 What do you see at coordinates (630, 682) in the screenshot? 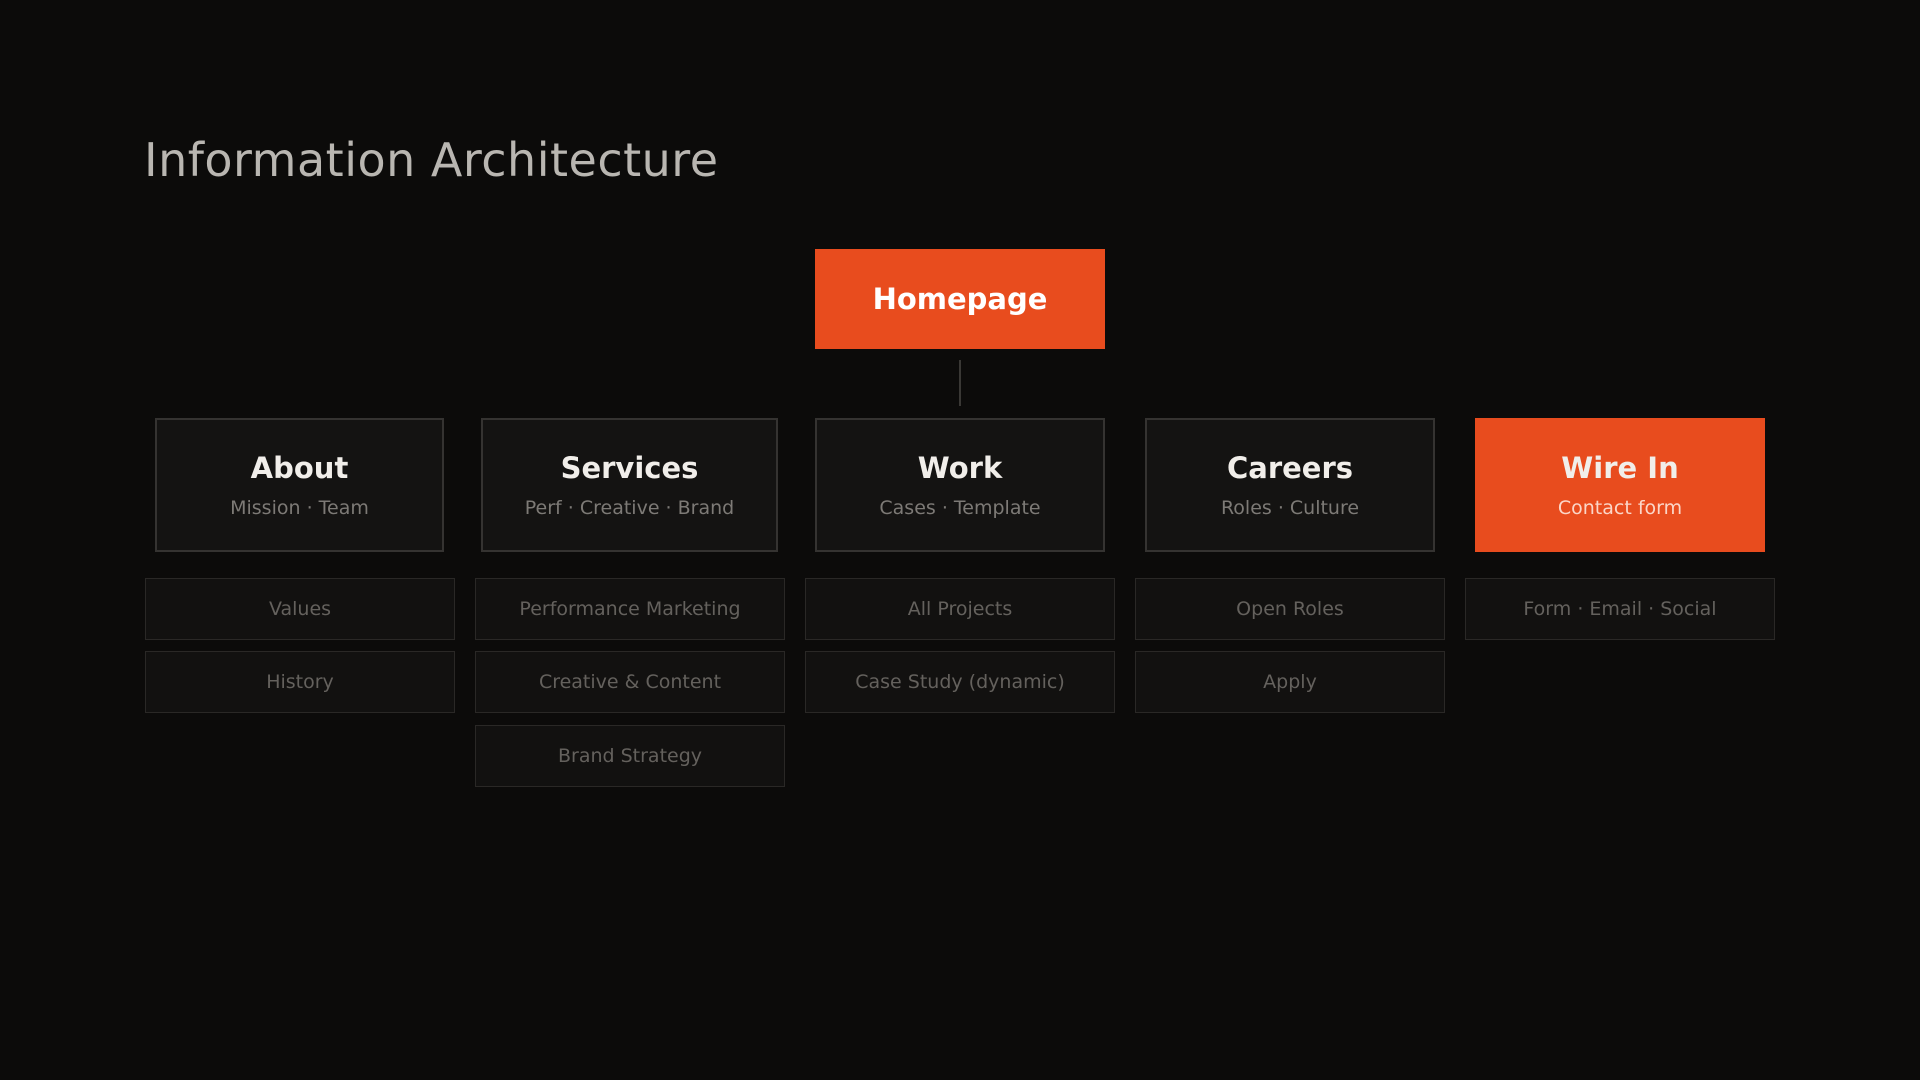
I see `child-node-creative-content: Creative & Content` at bounding box center [630, 682].